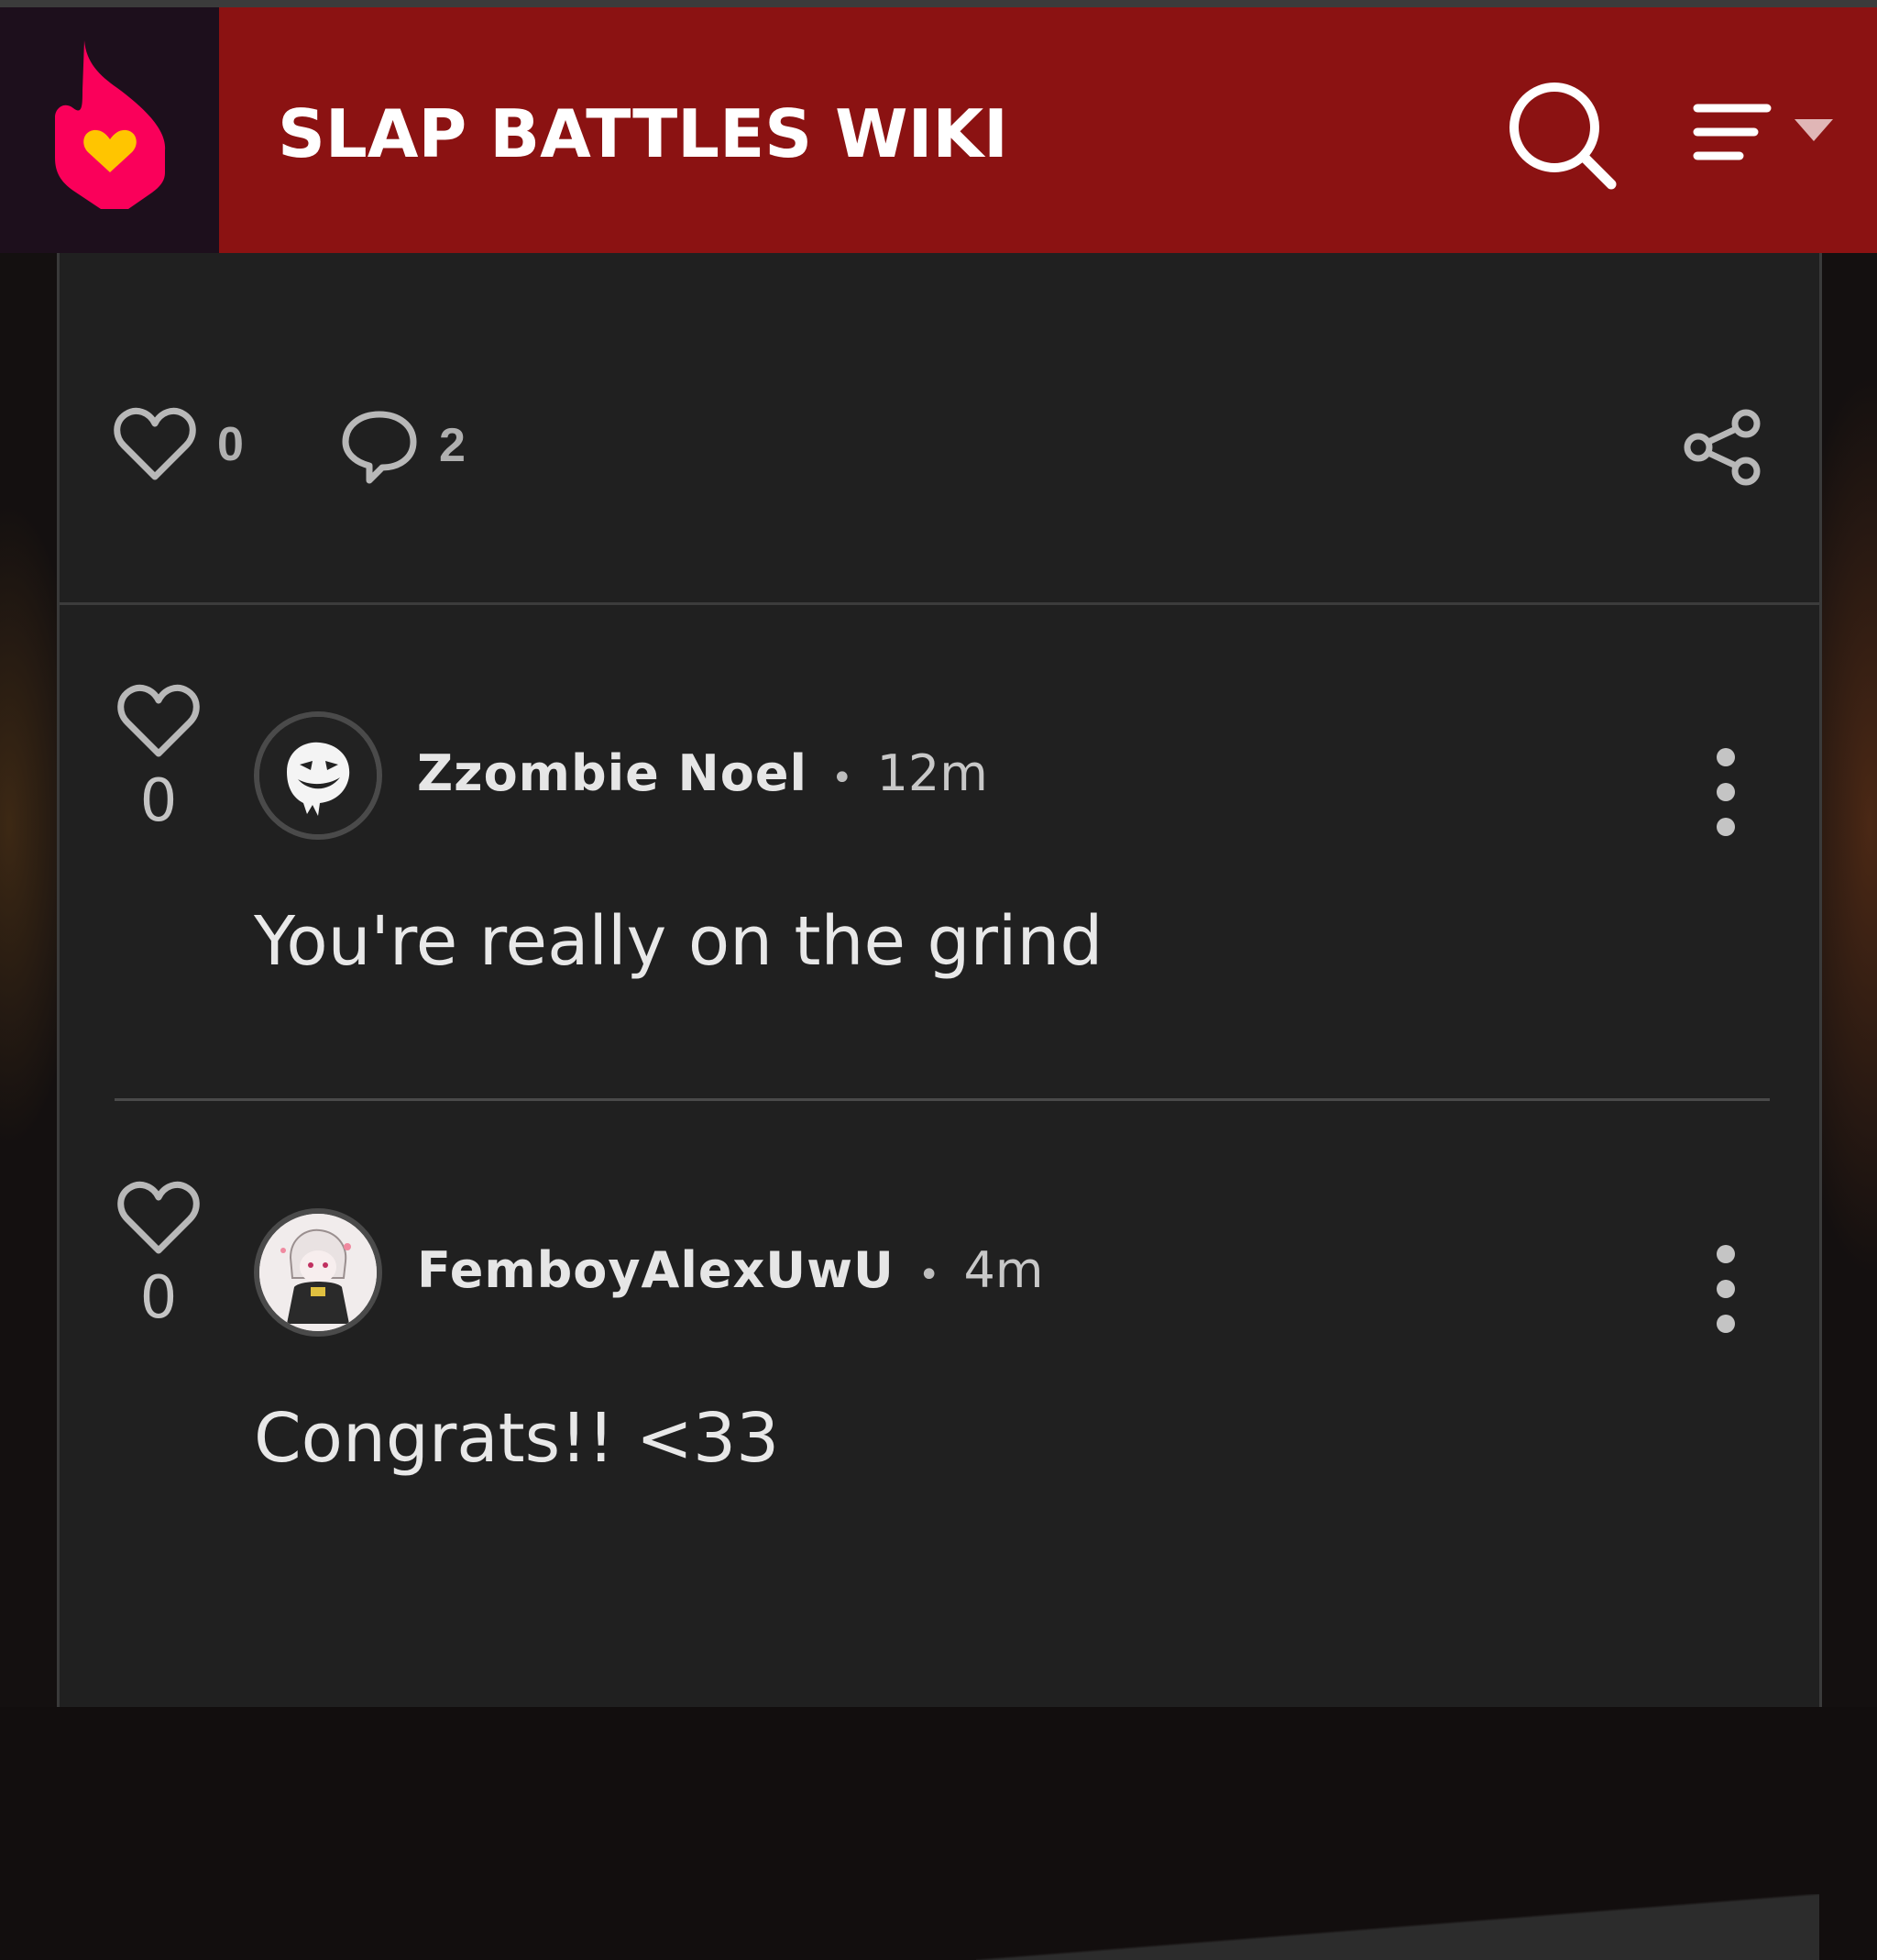  I want to click on search-icon, so click(1563, 136).